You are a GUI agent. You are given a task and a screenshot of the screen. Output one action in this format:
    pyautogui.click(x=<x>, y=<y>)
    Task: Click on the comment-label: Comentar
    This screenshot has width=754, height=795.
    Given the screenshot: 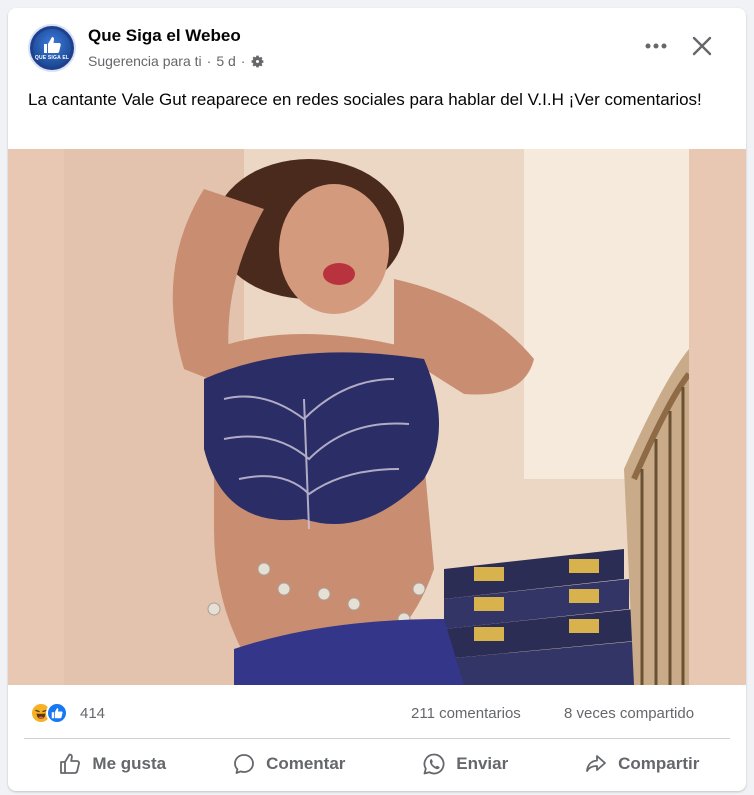 What is the action you would take?
    pyautogui.click(x=306, y=763)
    